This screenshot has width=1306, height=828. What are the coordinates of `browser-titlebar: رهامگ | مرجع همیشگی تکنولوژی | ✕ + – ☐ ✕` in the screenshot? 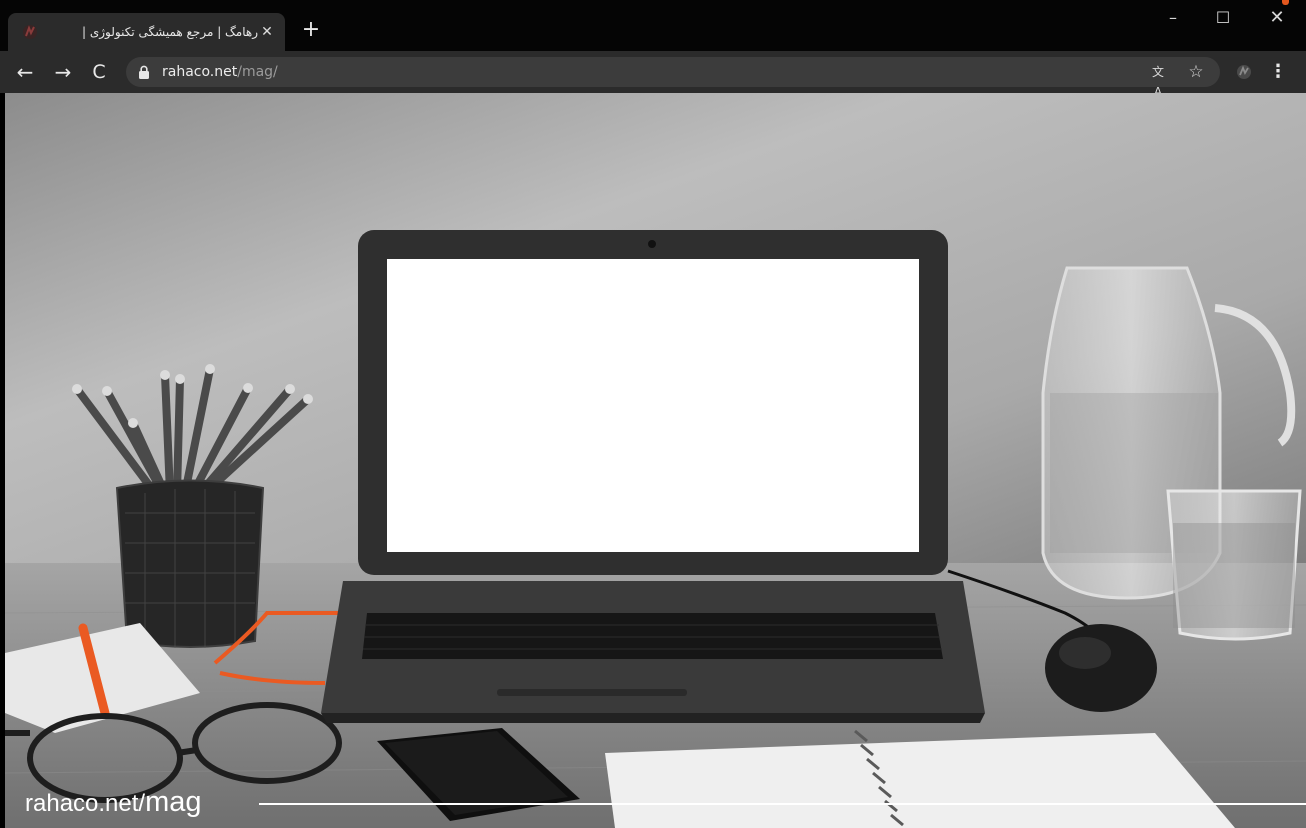 It's located at (653, 25).